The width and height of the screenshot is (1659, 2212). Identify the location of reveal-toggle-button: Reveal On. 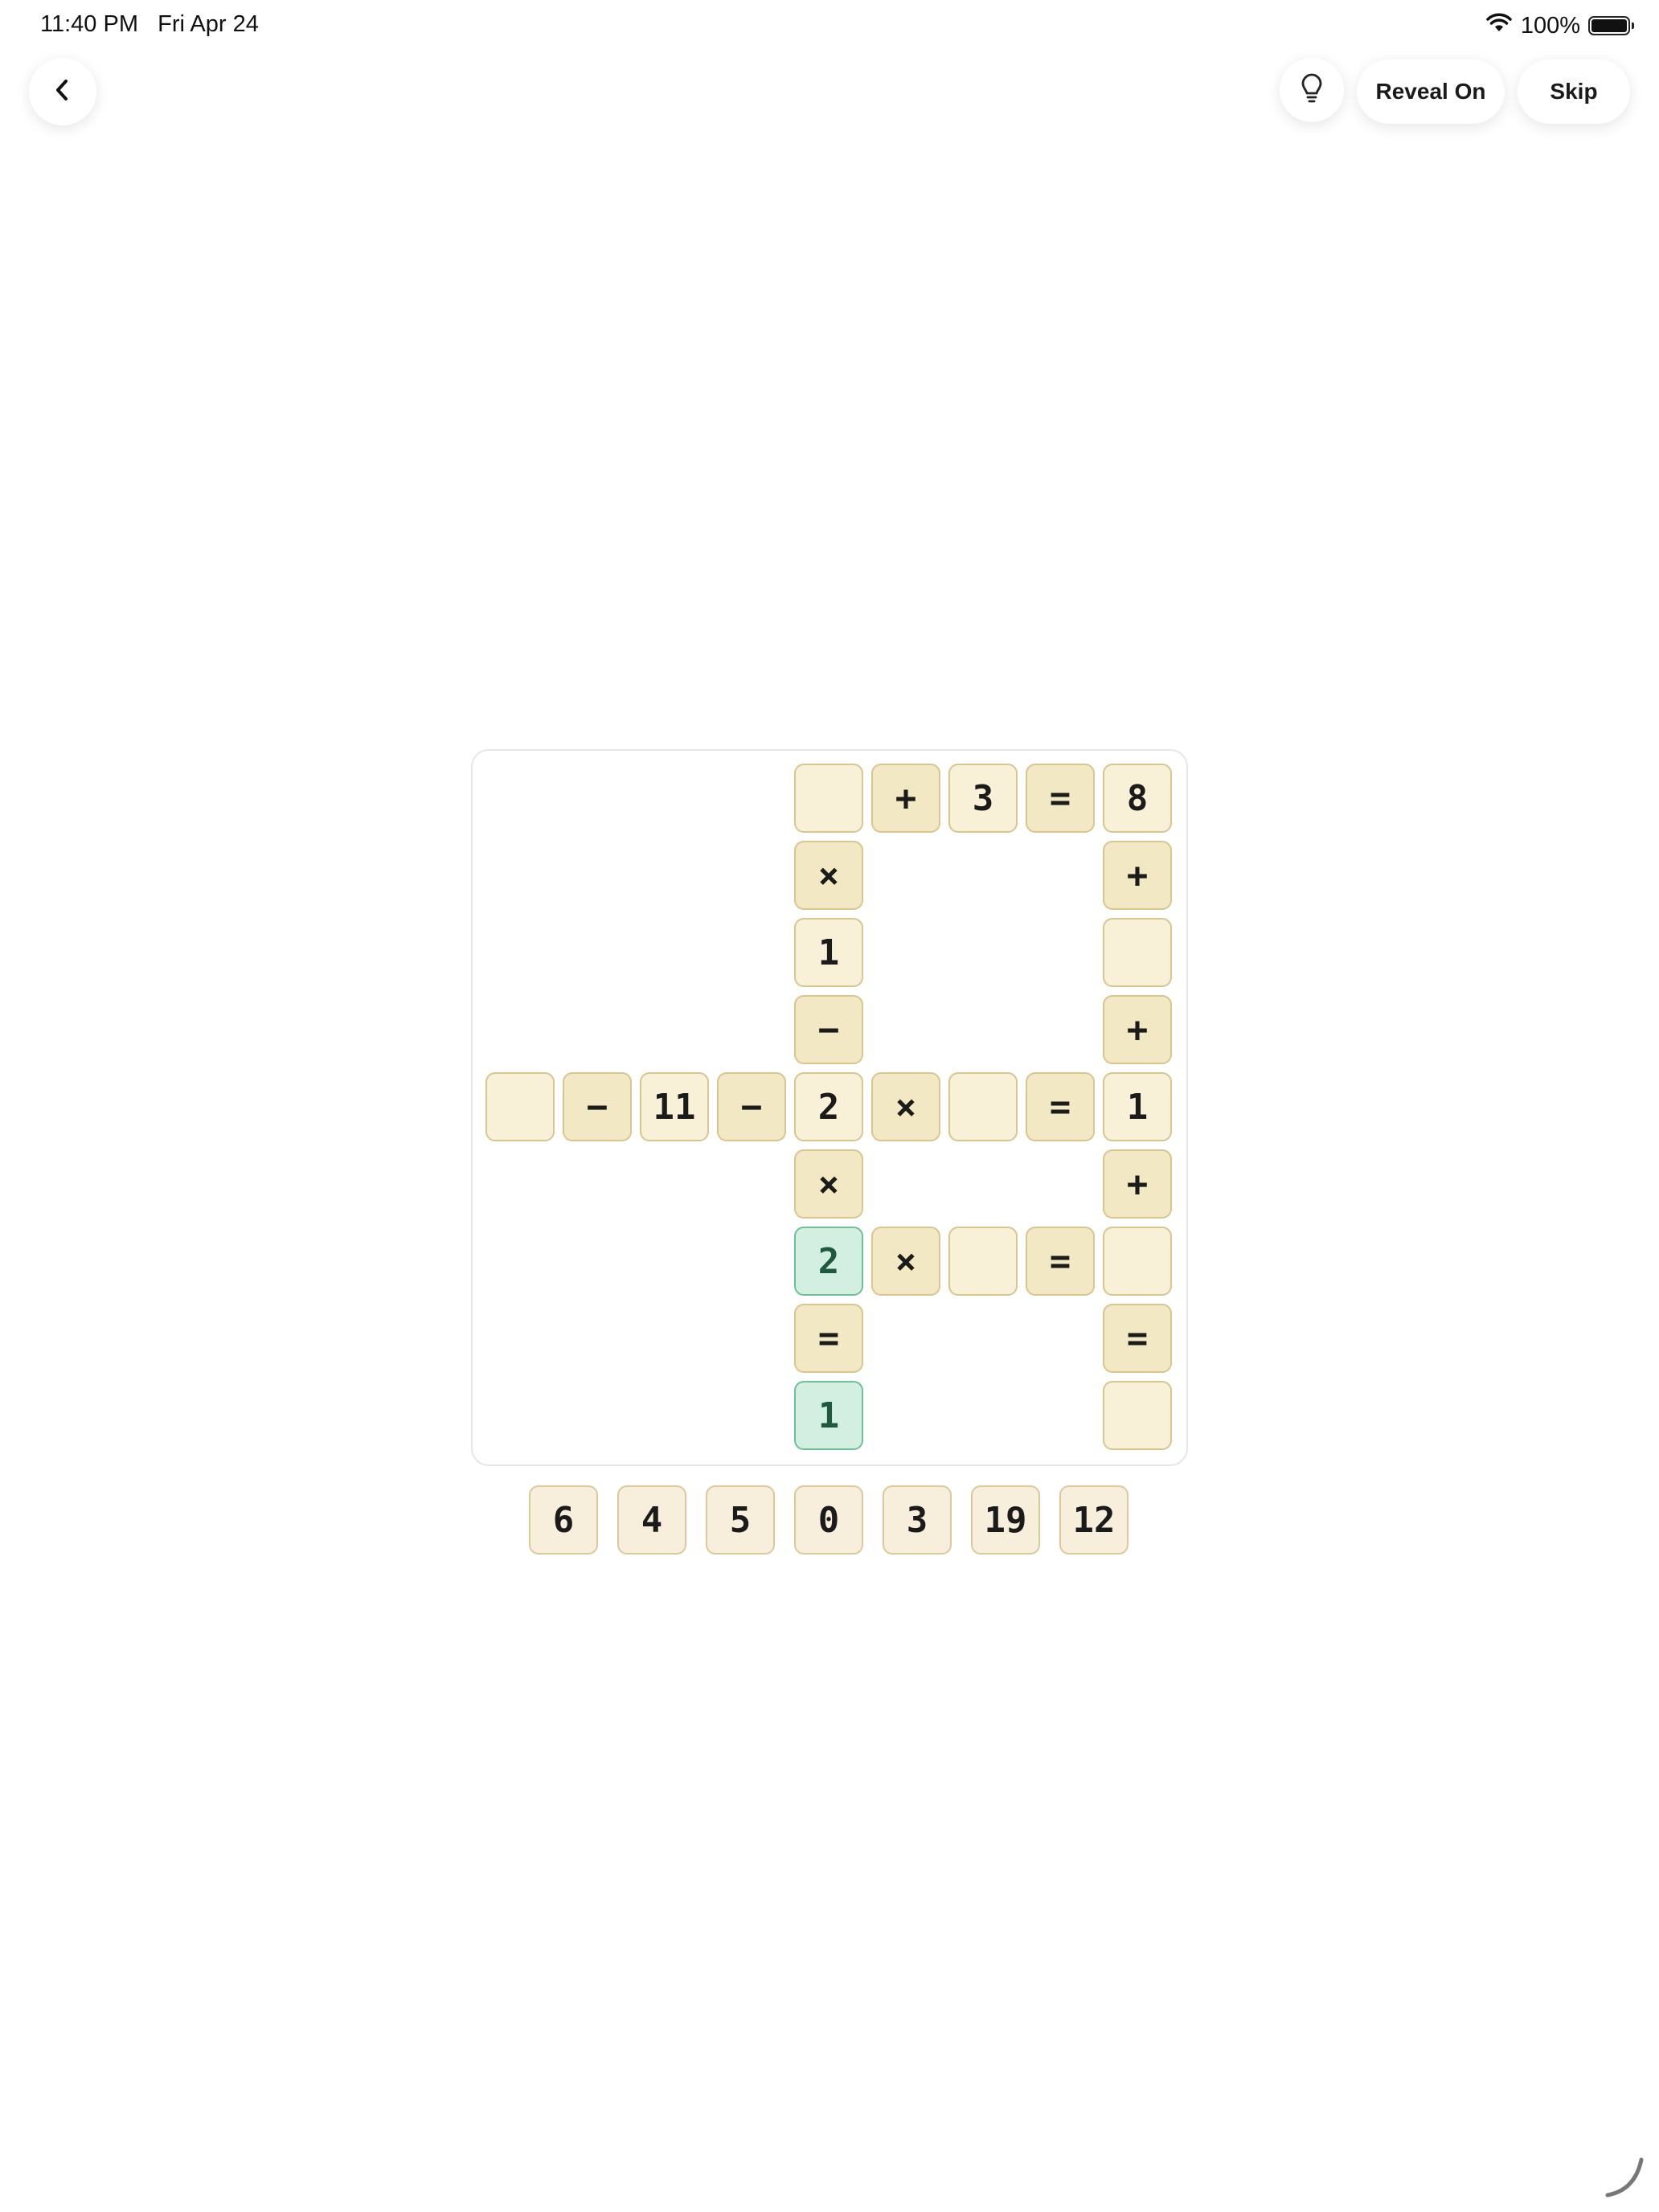
(1431, 91).